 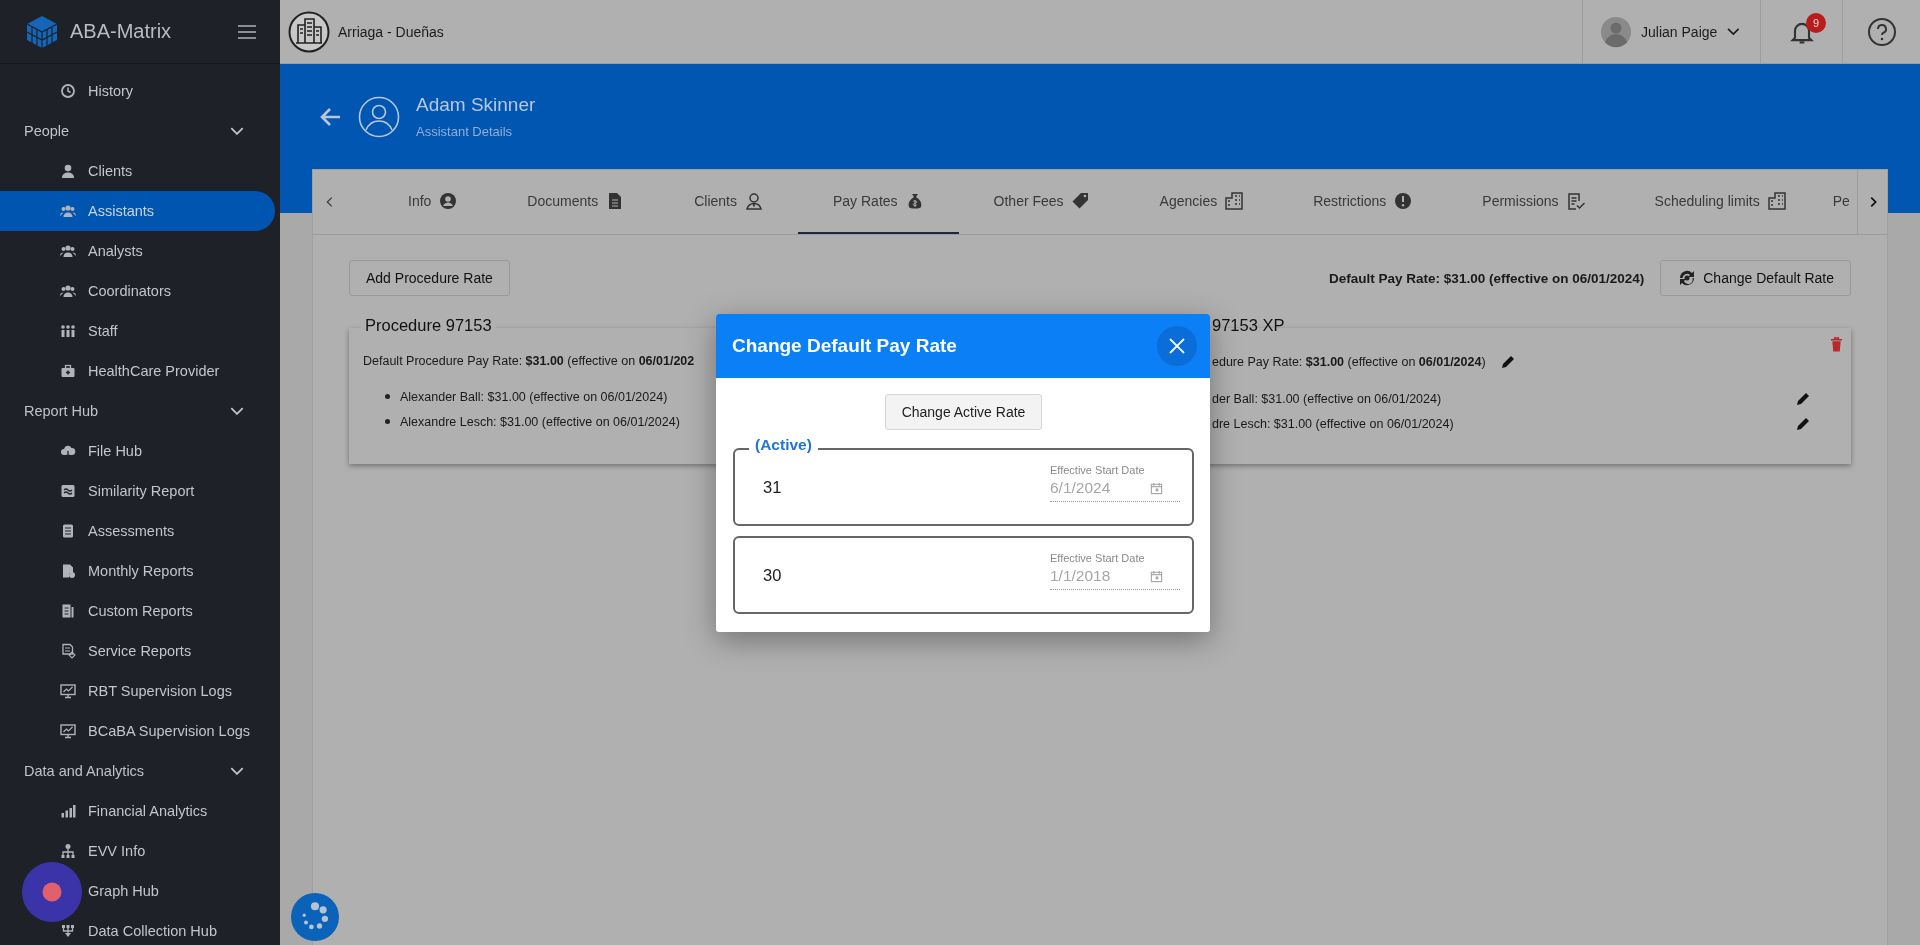 What do you see at coordinates (1487, 278) in the screenshot?
I see `default-pay-rate-text: Default Pay Rate: $31.00 (effective on 06/01/2024)` at bounding box center [1487, 278].